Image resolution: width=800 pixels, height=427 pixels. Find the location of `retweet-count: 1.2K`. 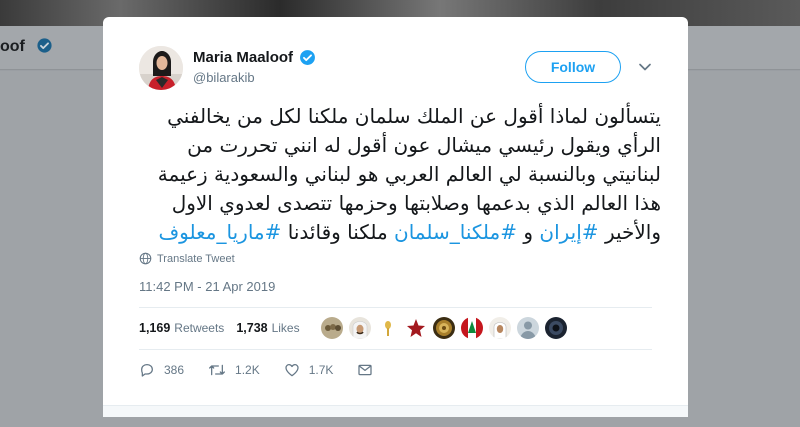

retweet-count: 1.2K is located at coordinates (247, 370).